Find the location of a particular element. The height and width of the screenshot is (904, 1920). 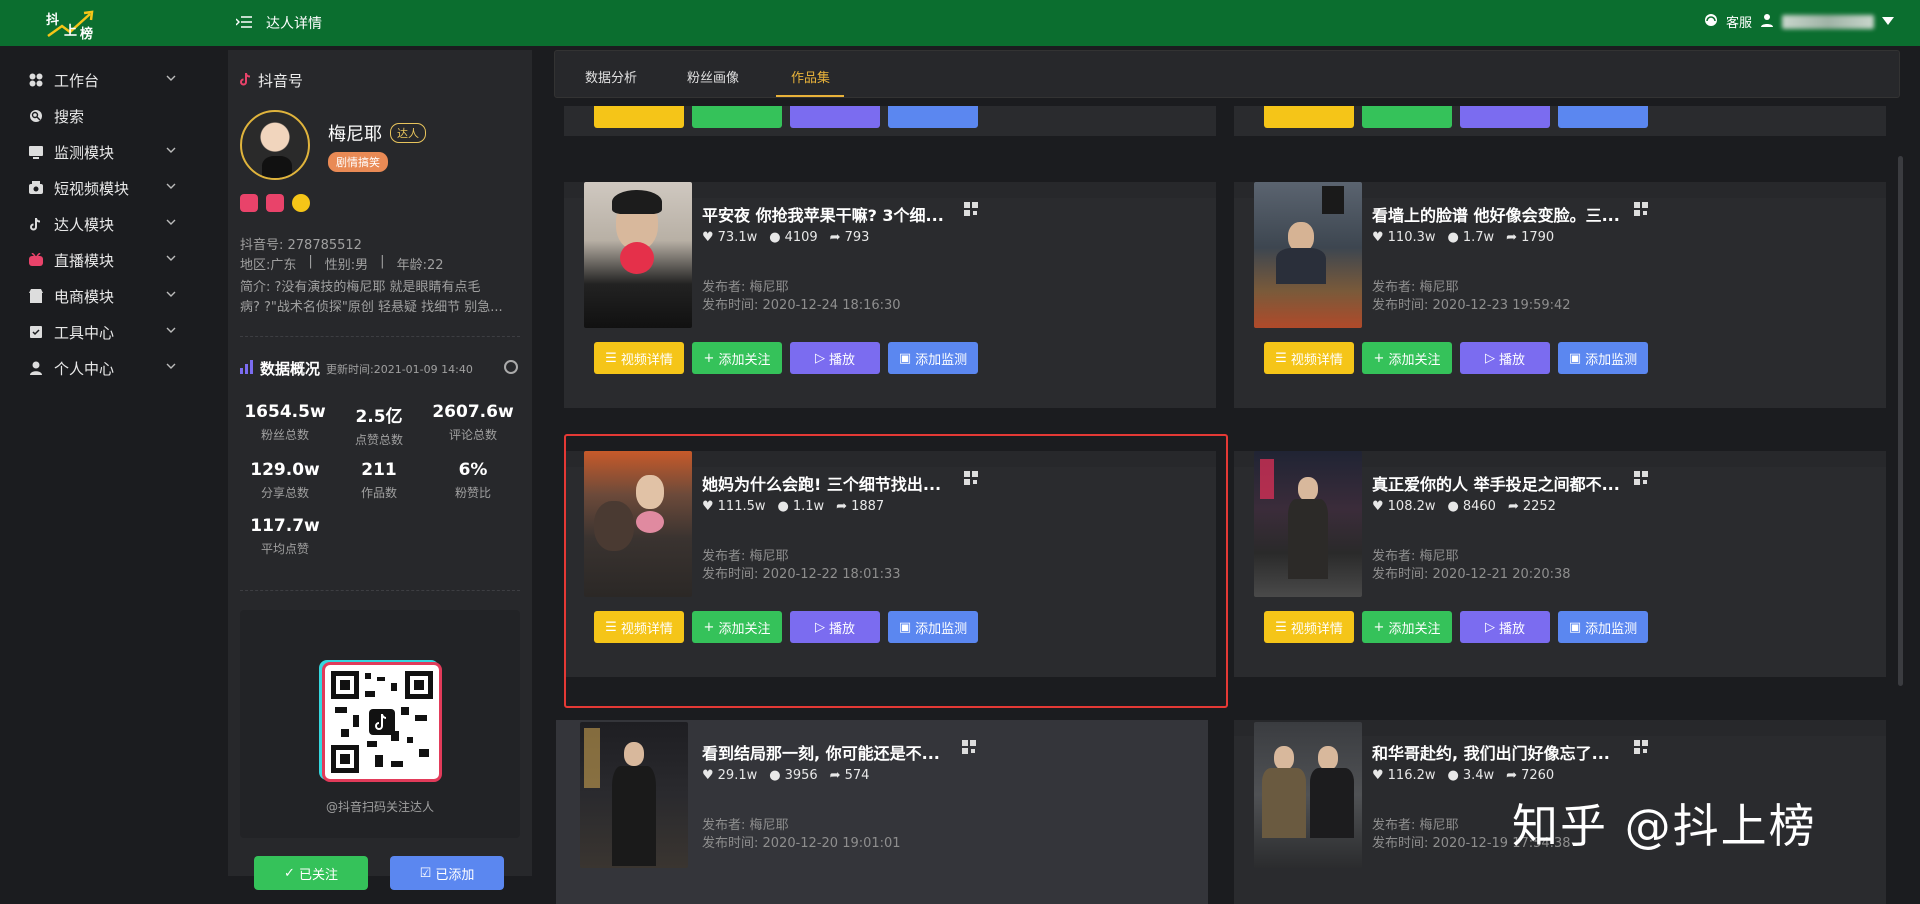

tab-fan-portrait: 粉丝画像 is located at coordinates (713, 76).